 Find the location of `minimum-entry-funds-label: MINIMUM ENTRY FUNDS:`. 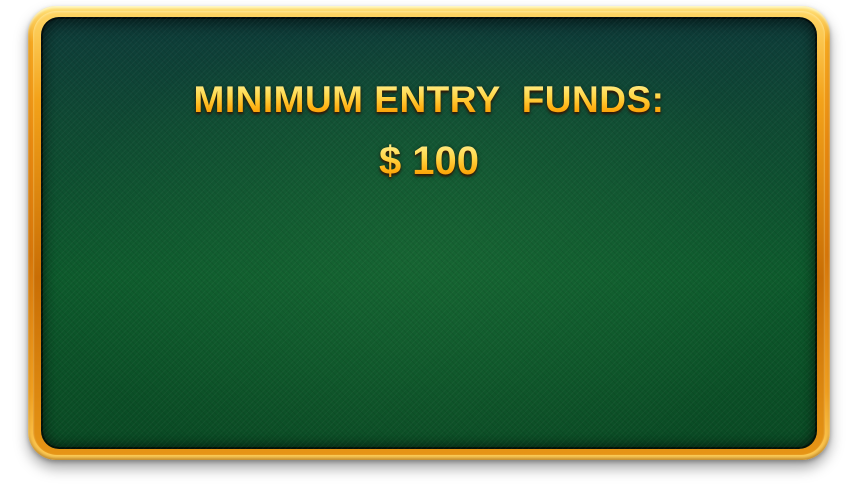

minimum-entry-funds-label: MINIMUM ENTRY FUNDS: is located at coordinates (429, 100).